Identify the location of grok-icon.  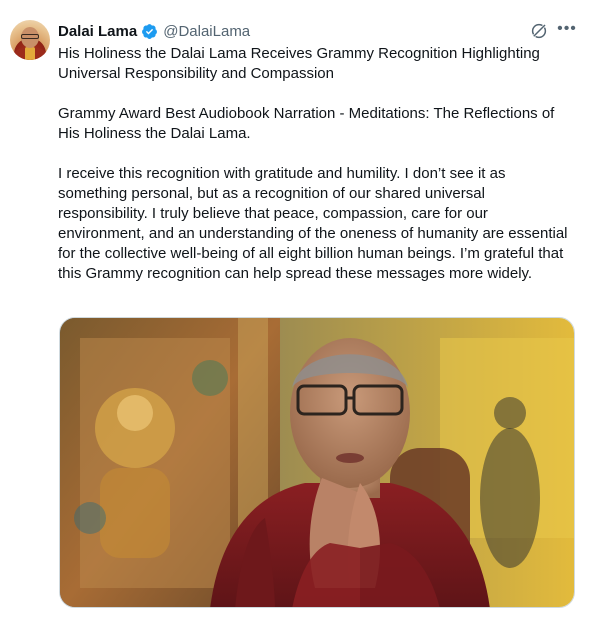
(539, 31).